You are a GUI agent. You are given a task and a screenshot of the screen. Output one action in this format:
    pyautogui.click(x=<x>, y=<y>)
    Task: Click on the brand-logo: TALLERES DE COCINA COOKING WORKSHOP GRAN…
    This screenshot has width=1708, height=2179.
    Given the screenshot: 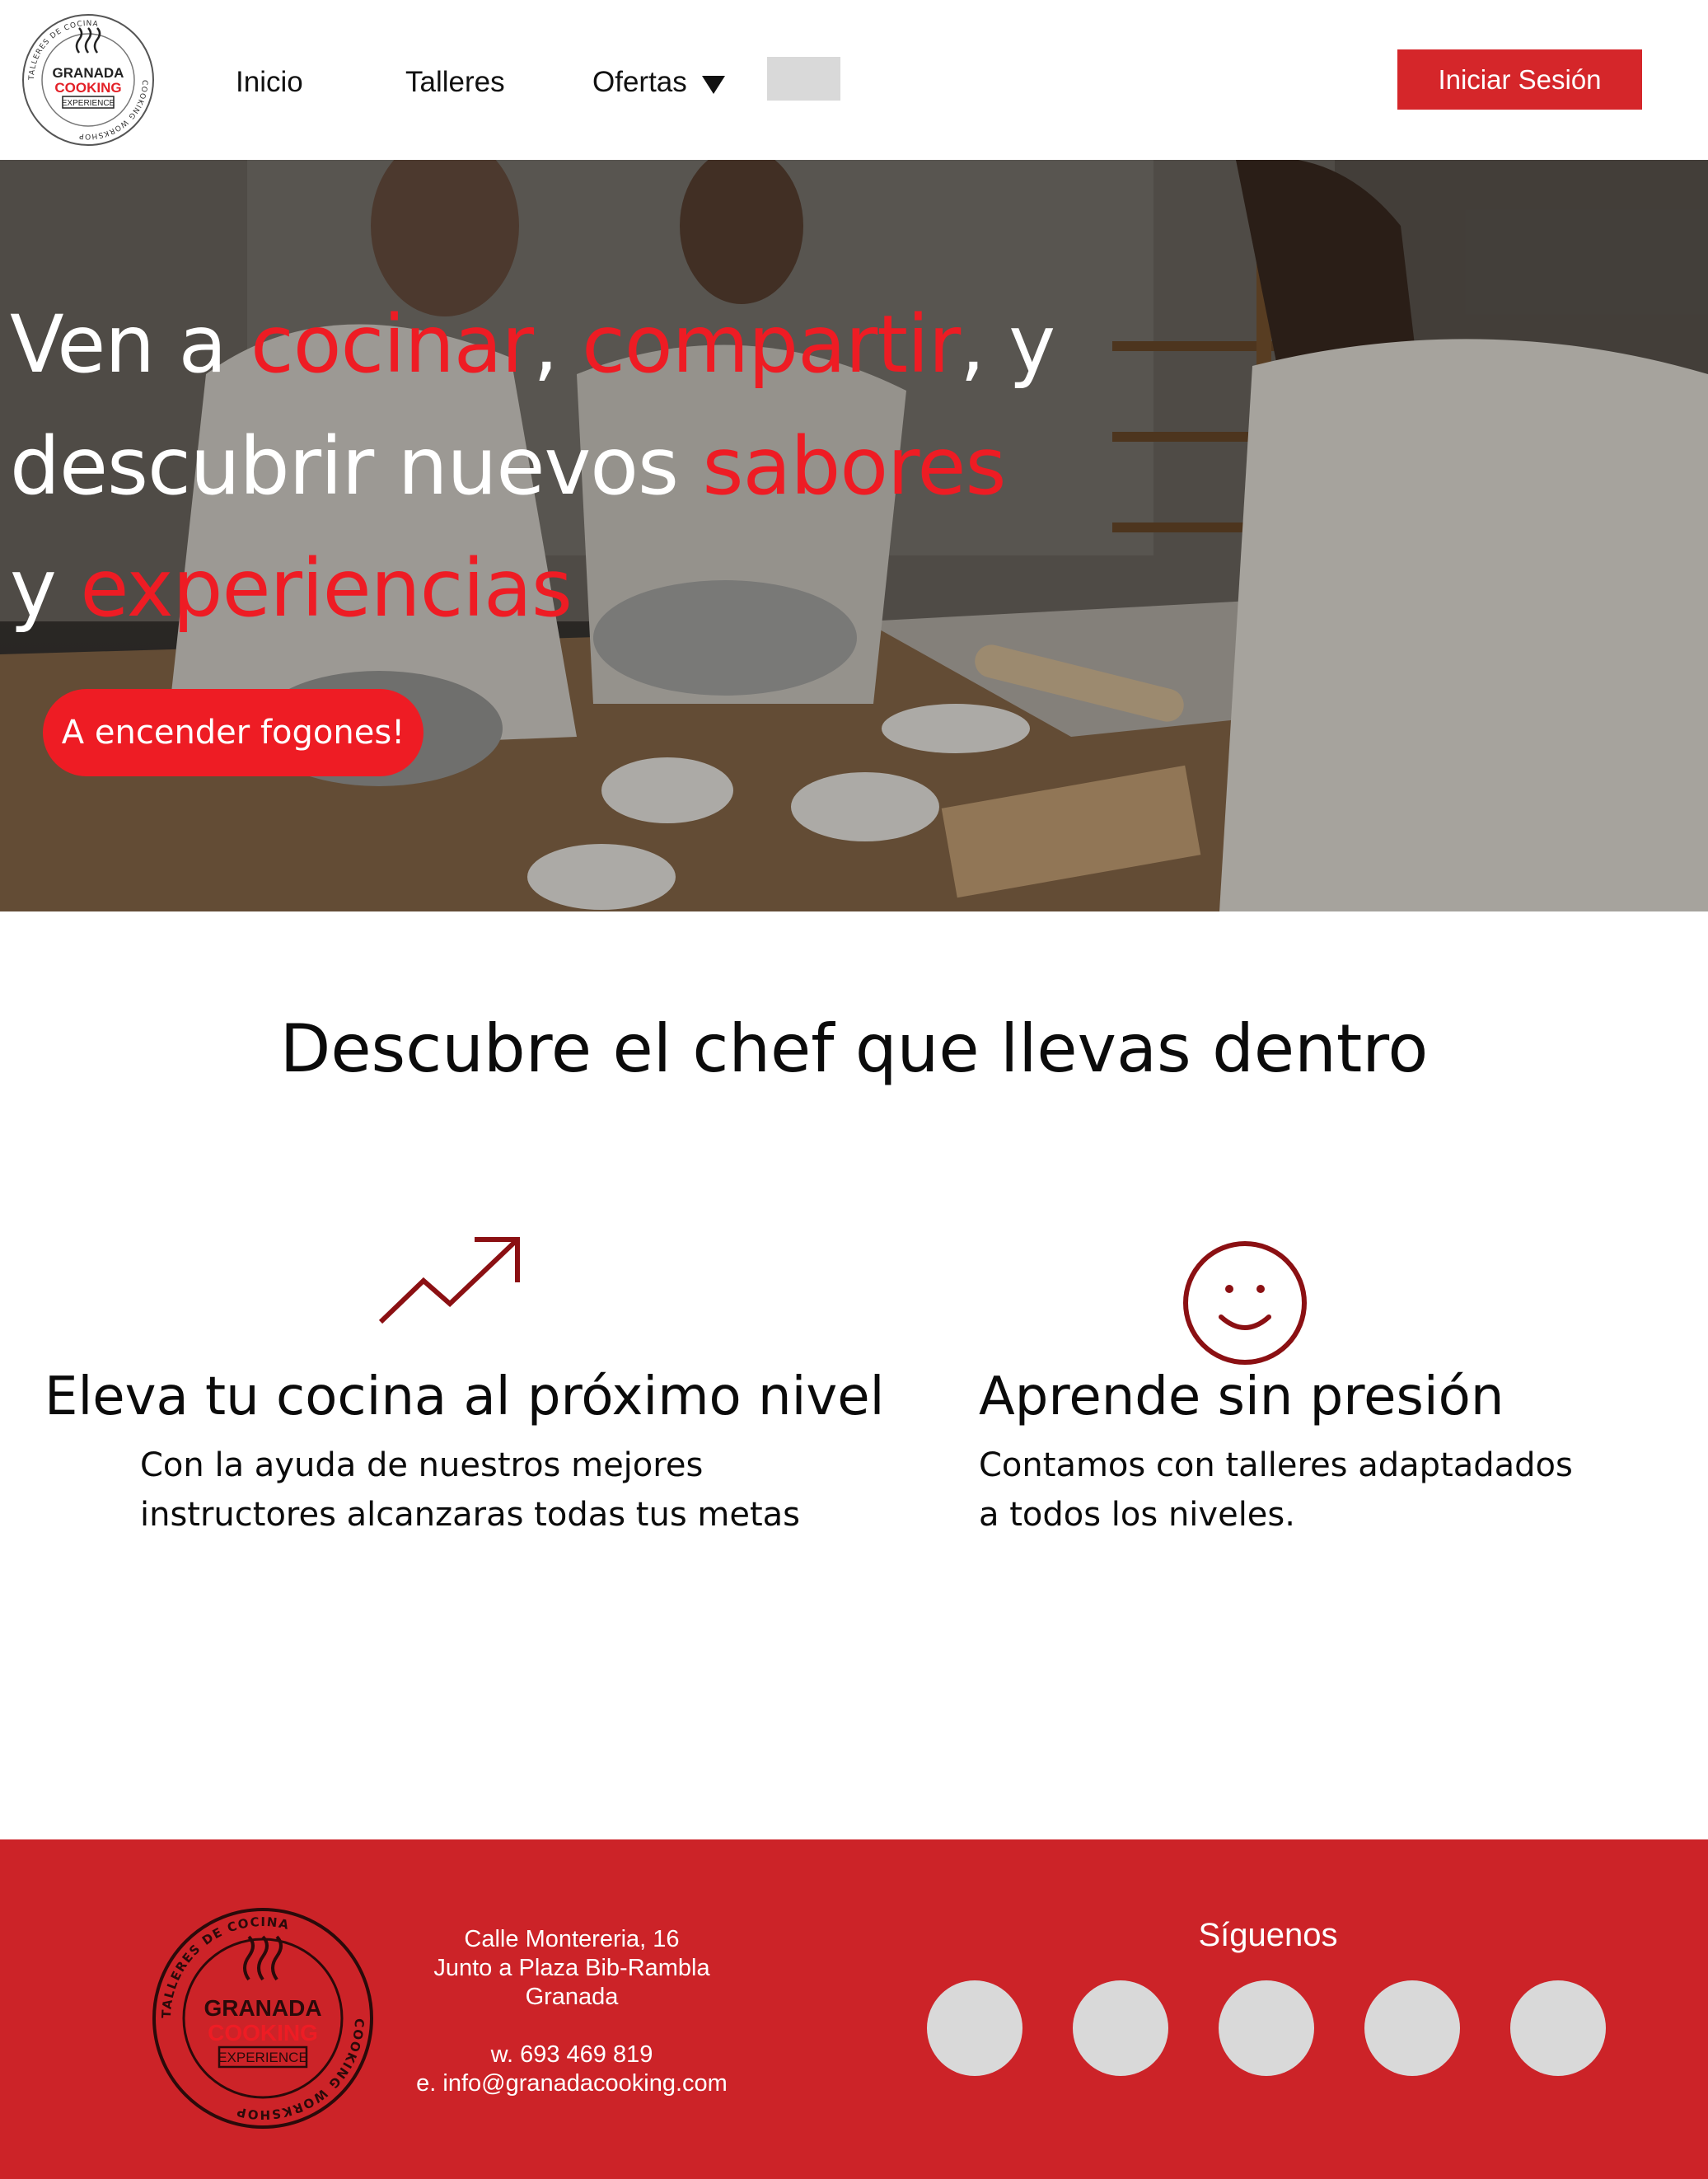 What is the action you would take?
    pyautogui.click(x=88, y=80)
    